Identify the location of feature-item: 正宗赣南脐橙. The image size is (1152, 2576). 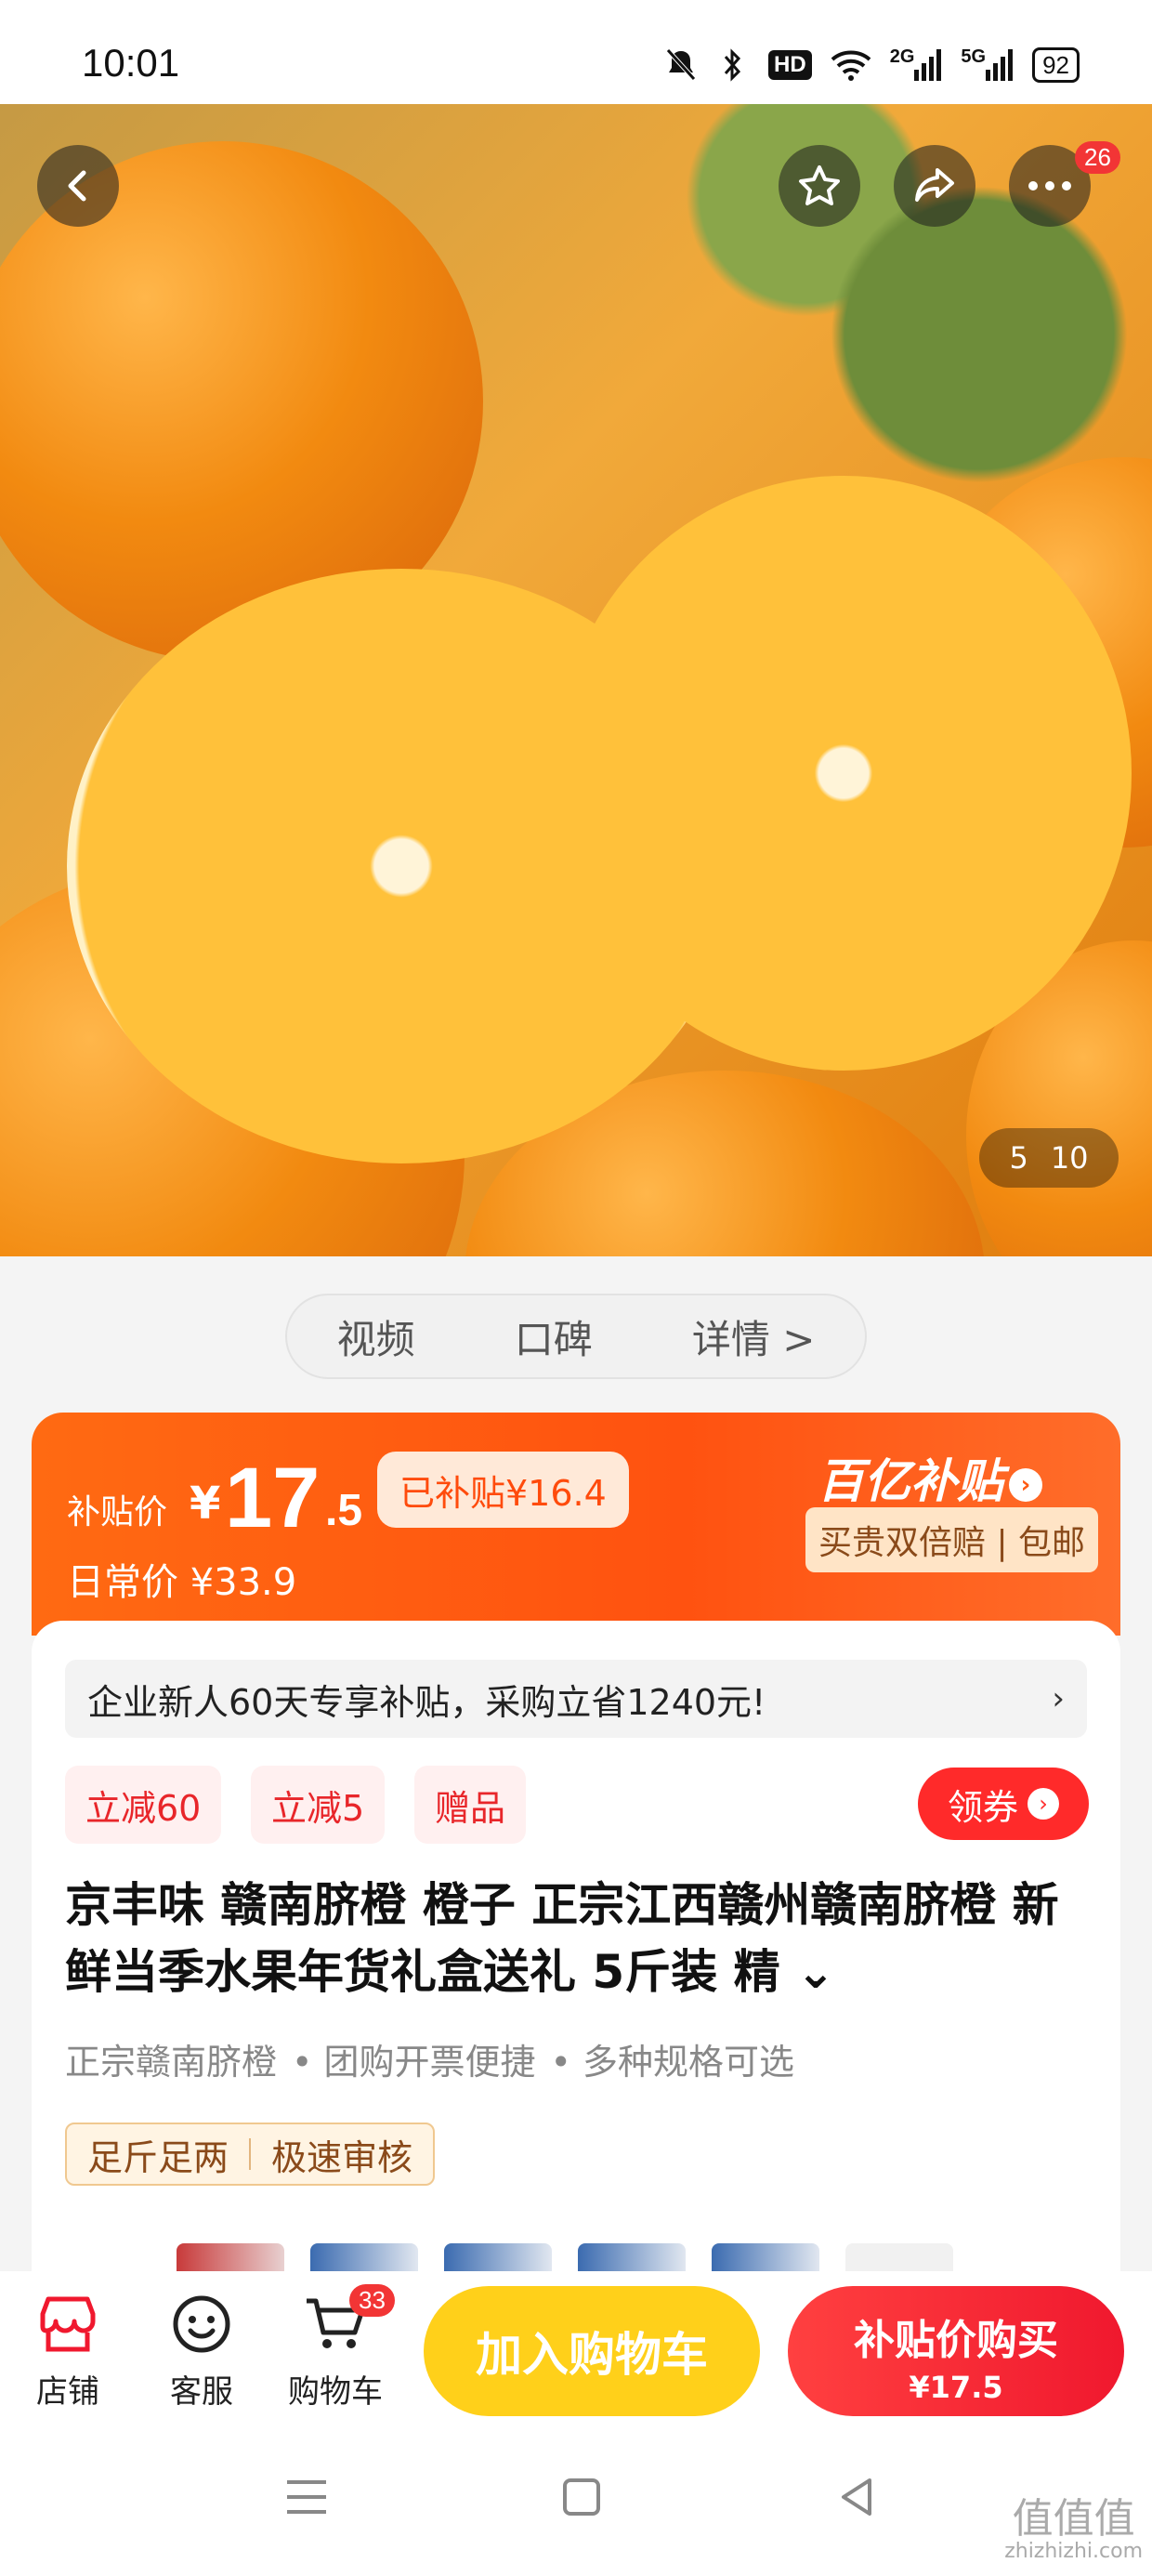
(171, 2062).